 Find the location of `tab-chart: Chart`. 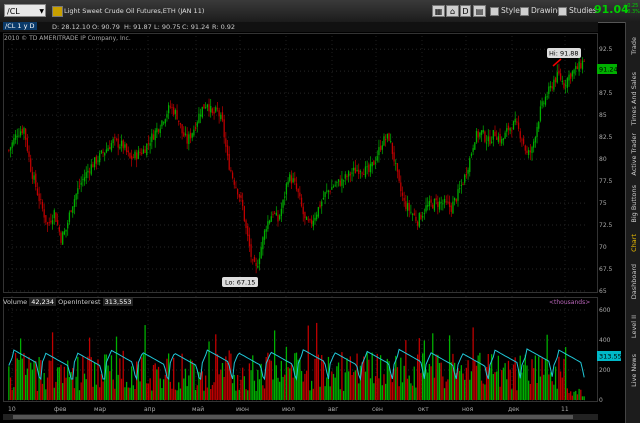

tab-chart: Chart is located at coordinates (633, 243).